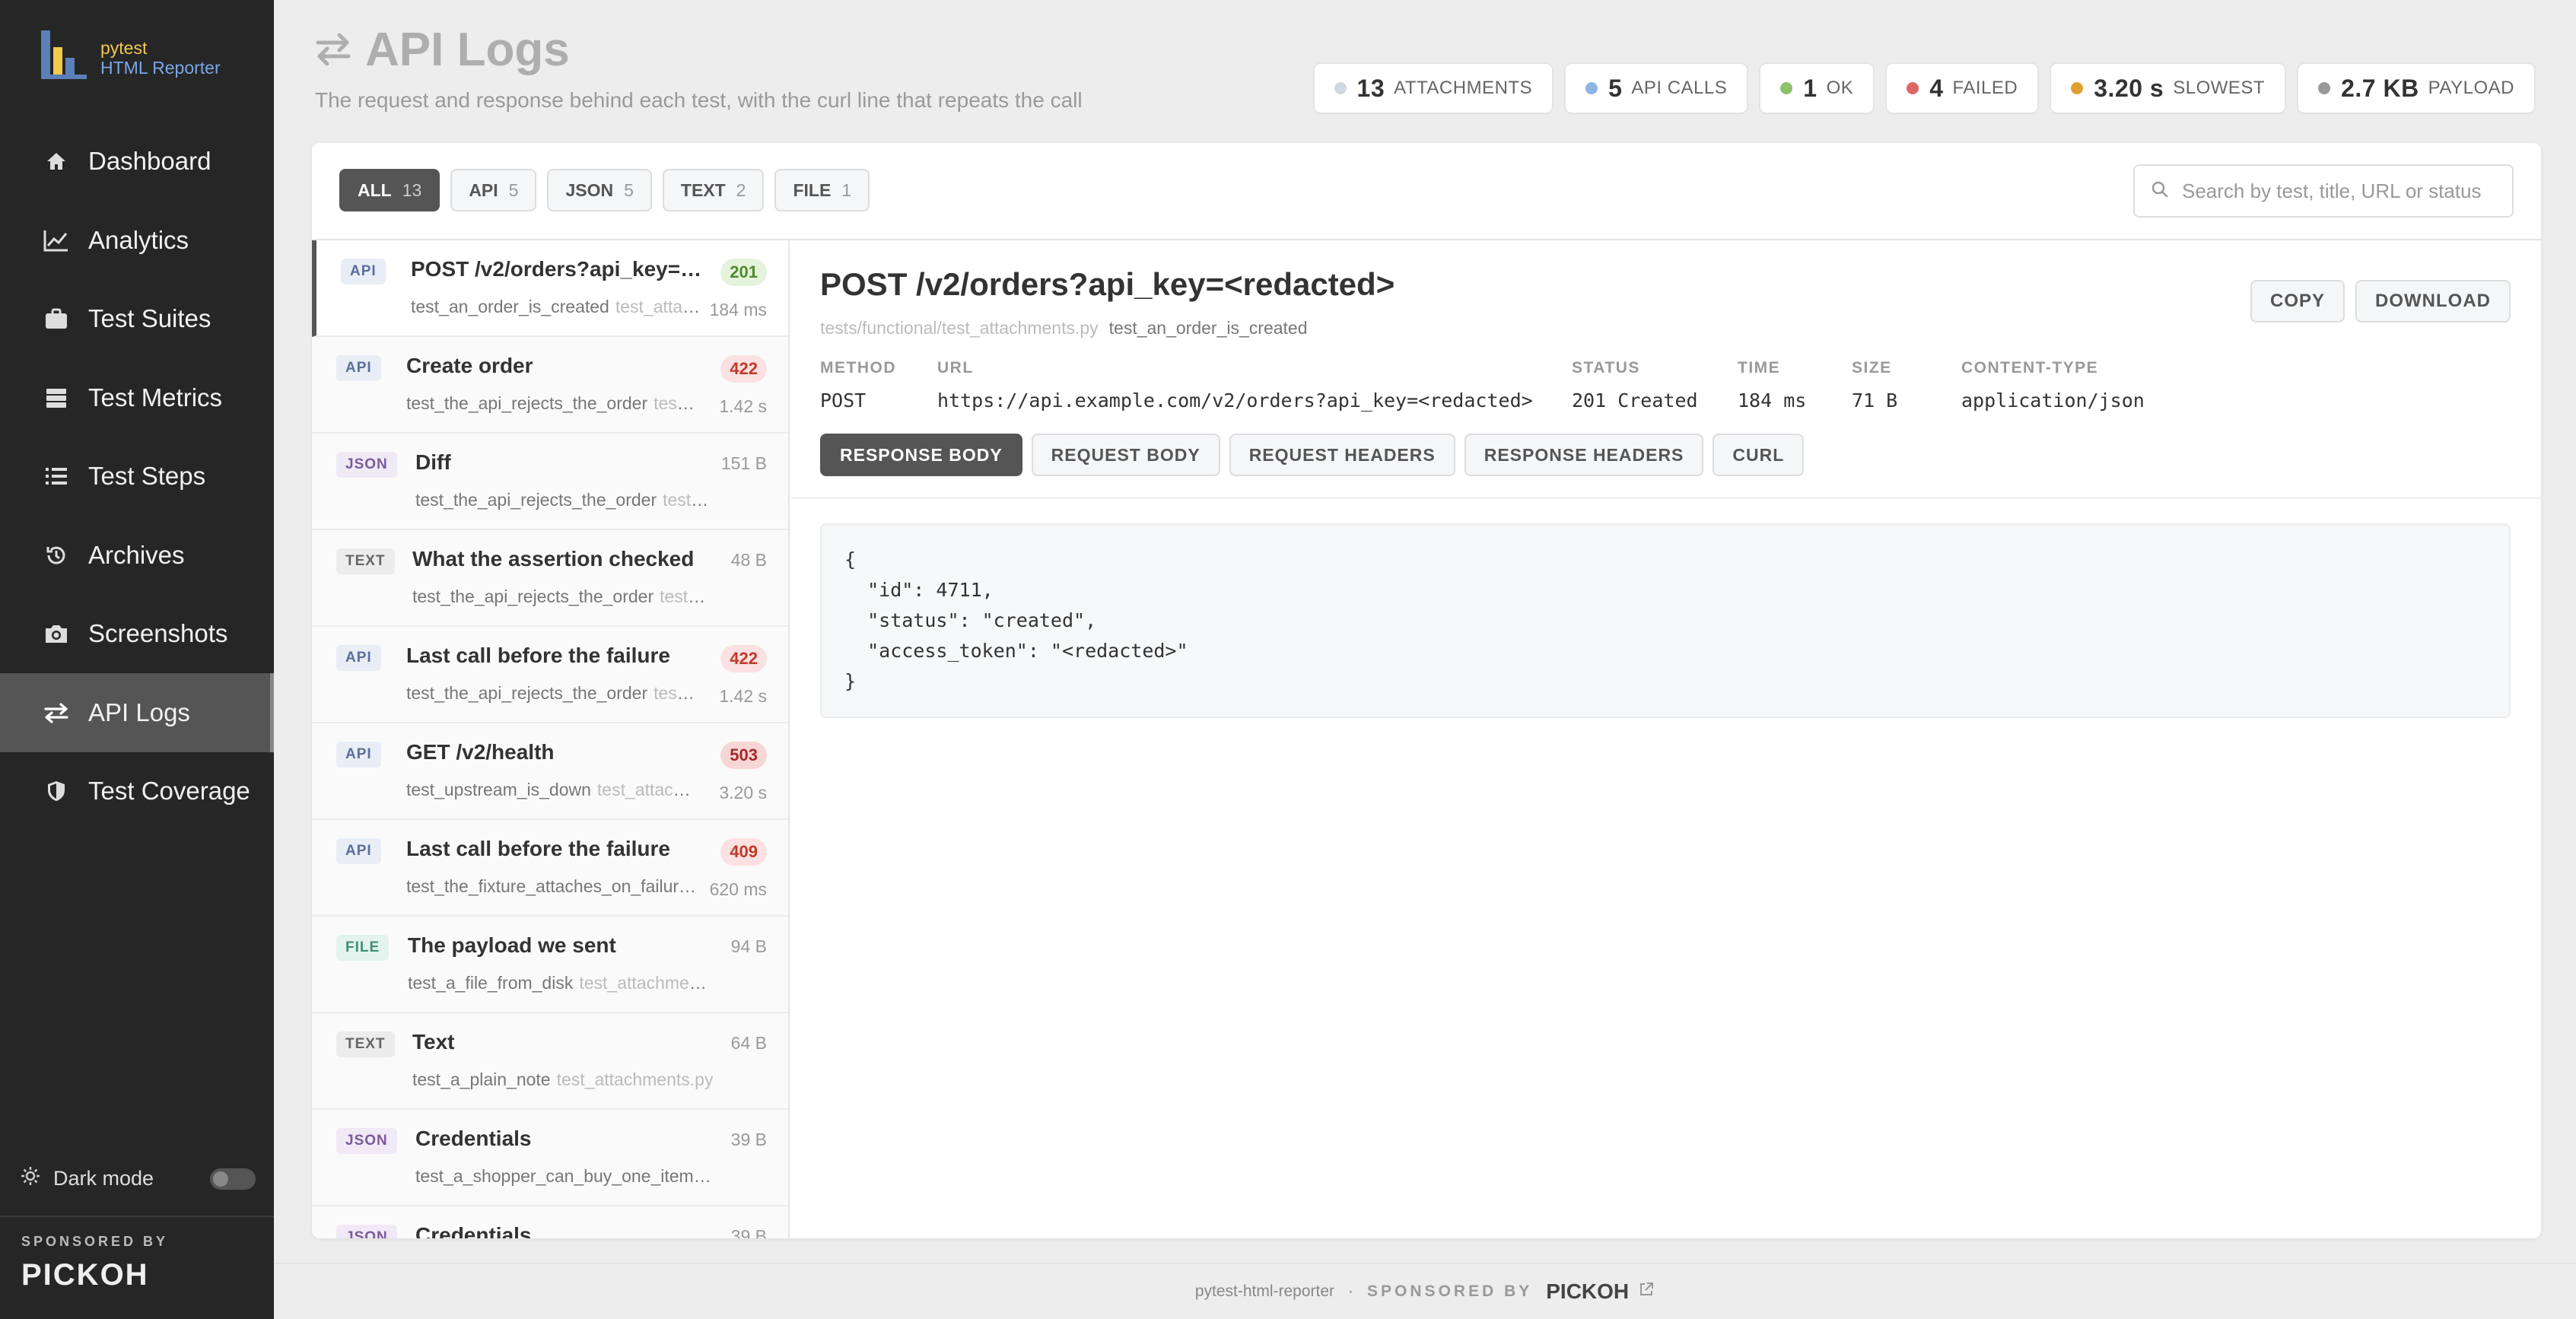 The image size is (2576, 1319). I want to click on sidebar-item-archives: Archives, so click(137, 555).